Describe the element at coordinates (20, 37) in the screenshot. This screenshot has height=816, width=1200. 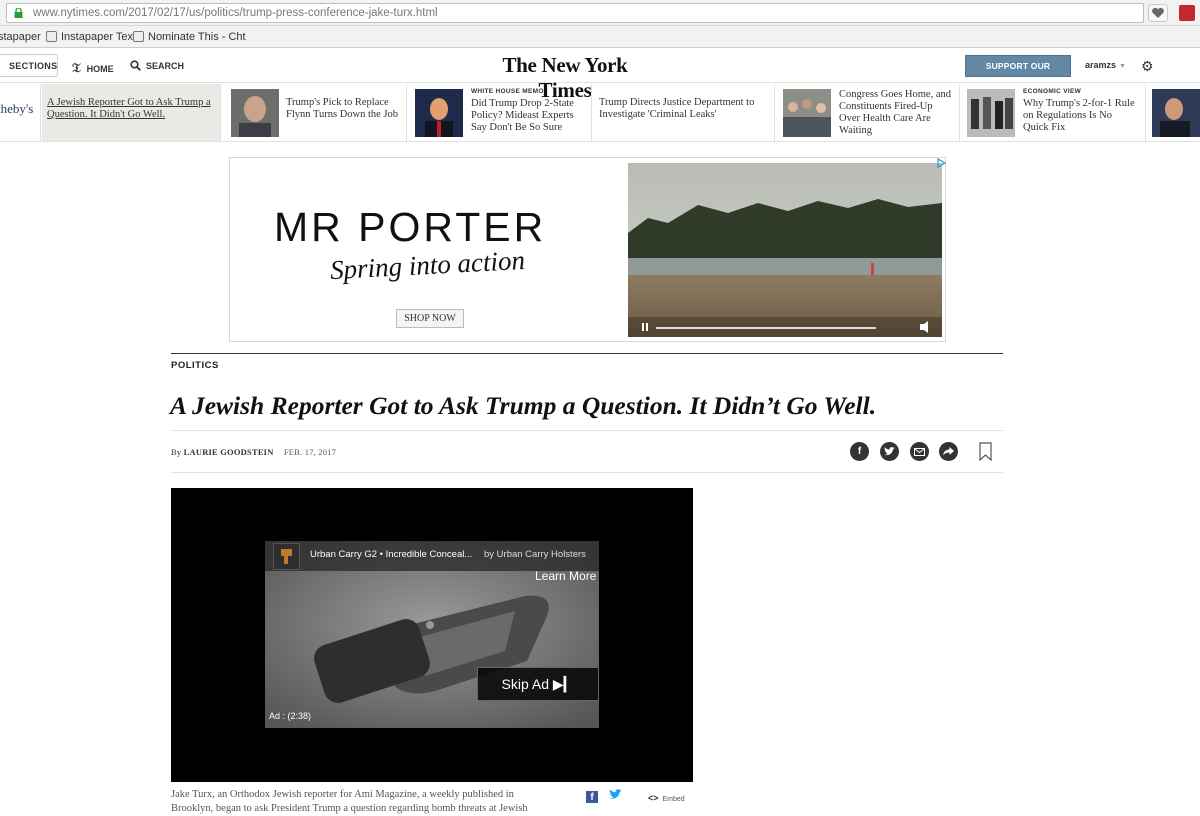
I see `bookmark-instapaper: stapaper` at that location.